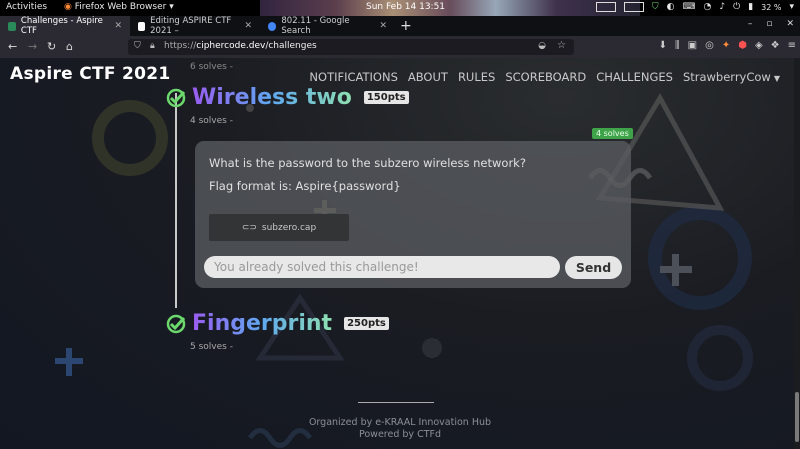  I want to click on new-tab-button: +, so click(406, 26).